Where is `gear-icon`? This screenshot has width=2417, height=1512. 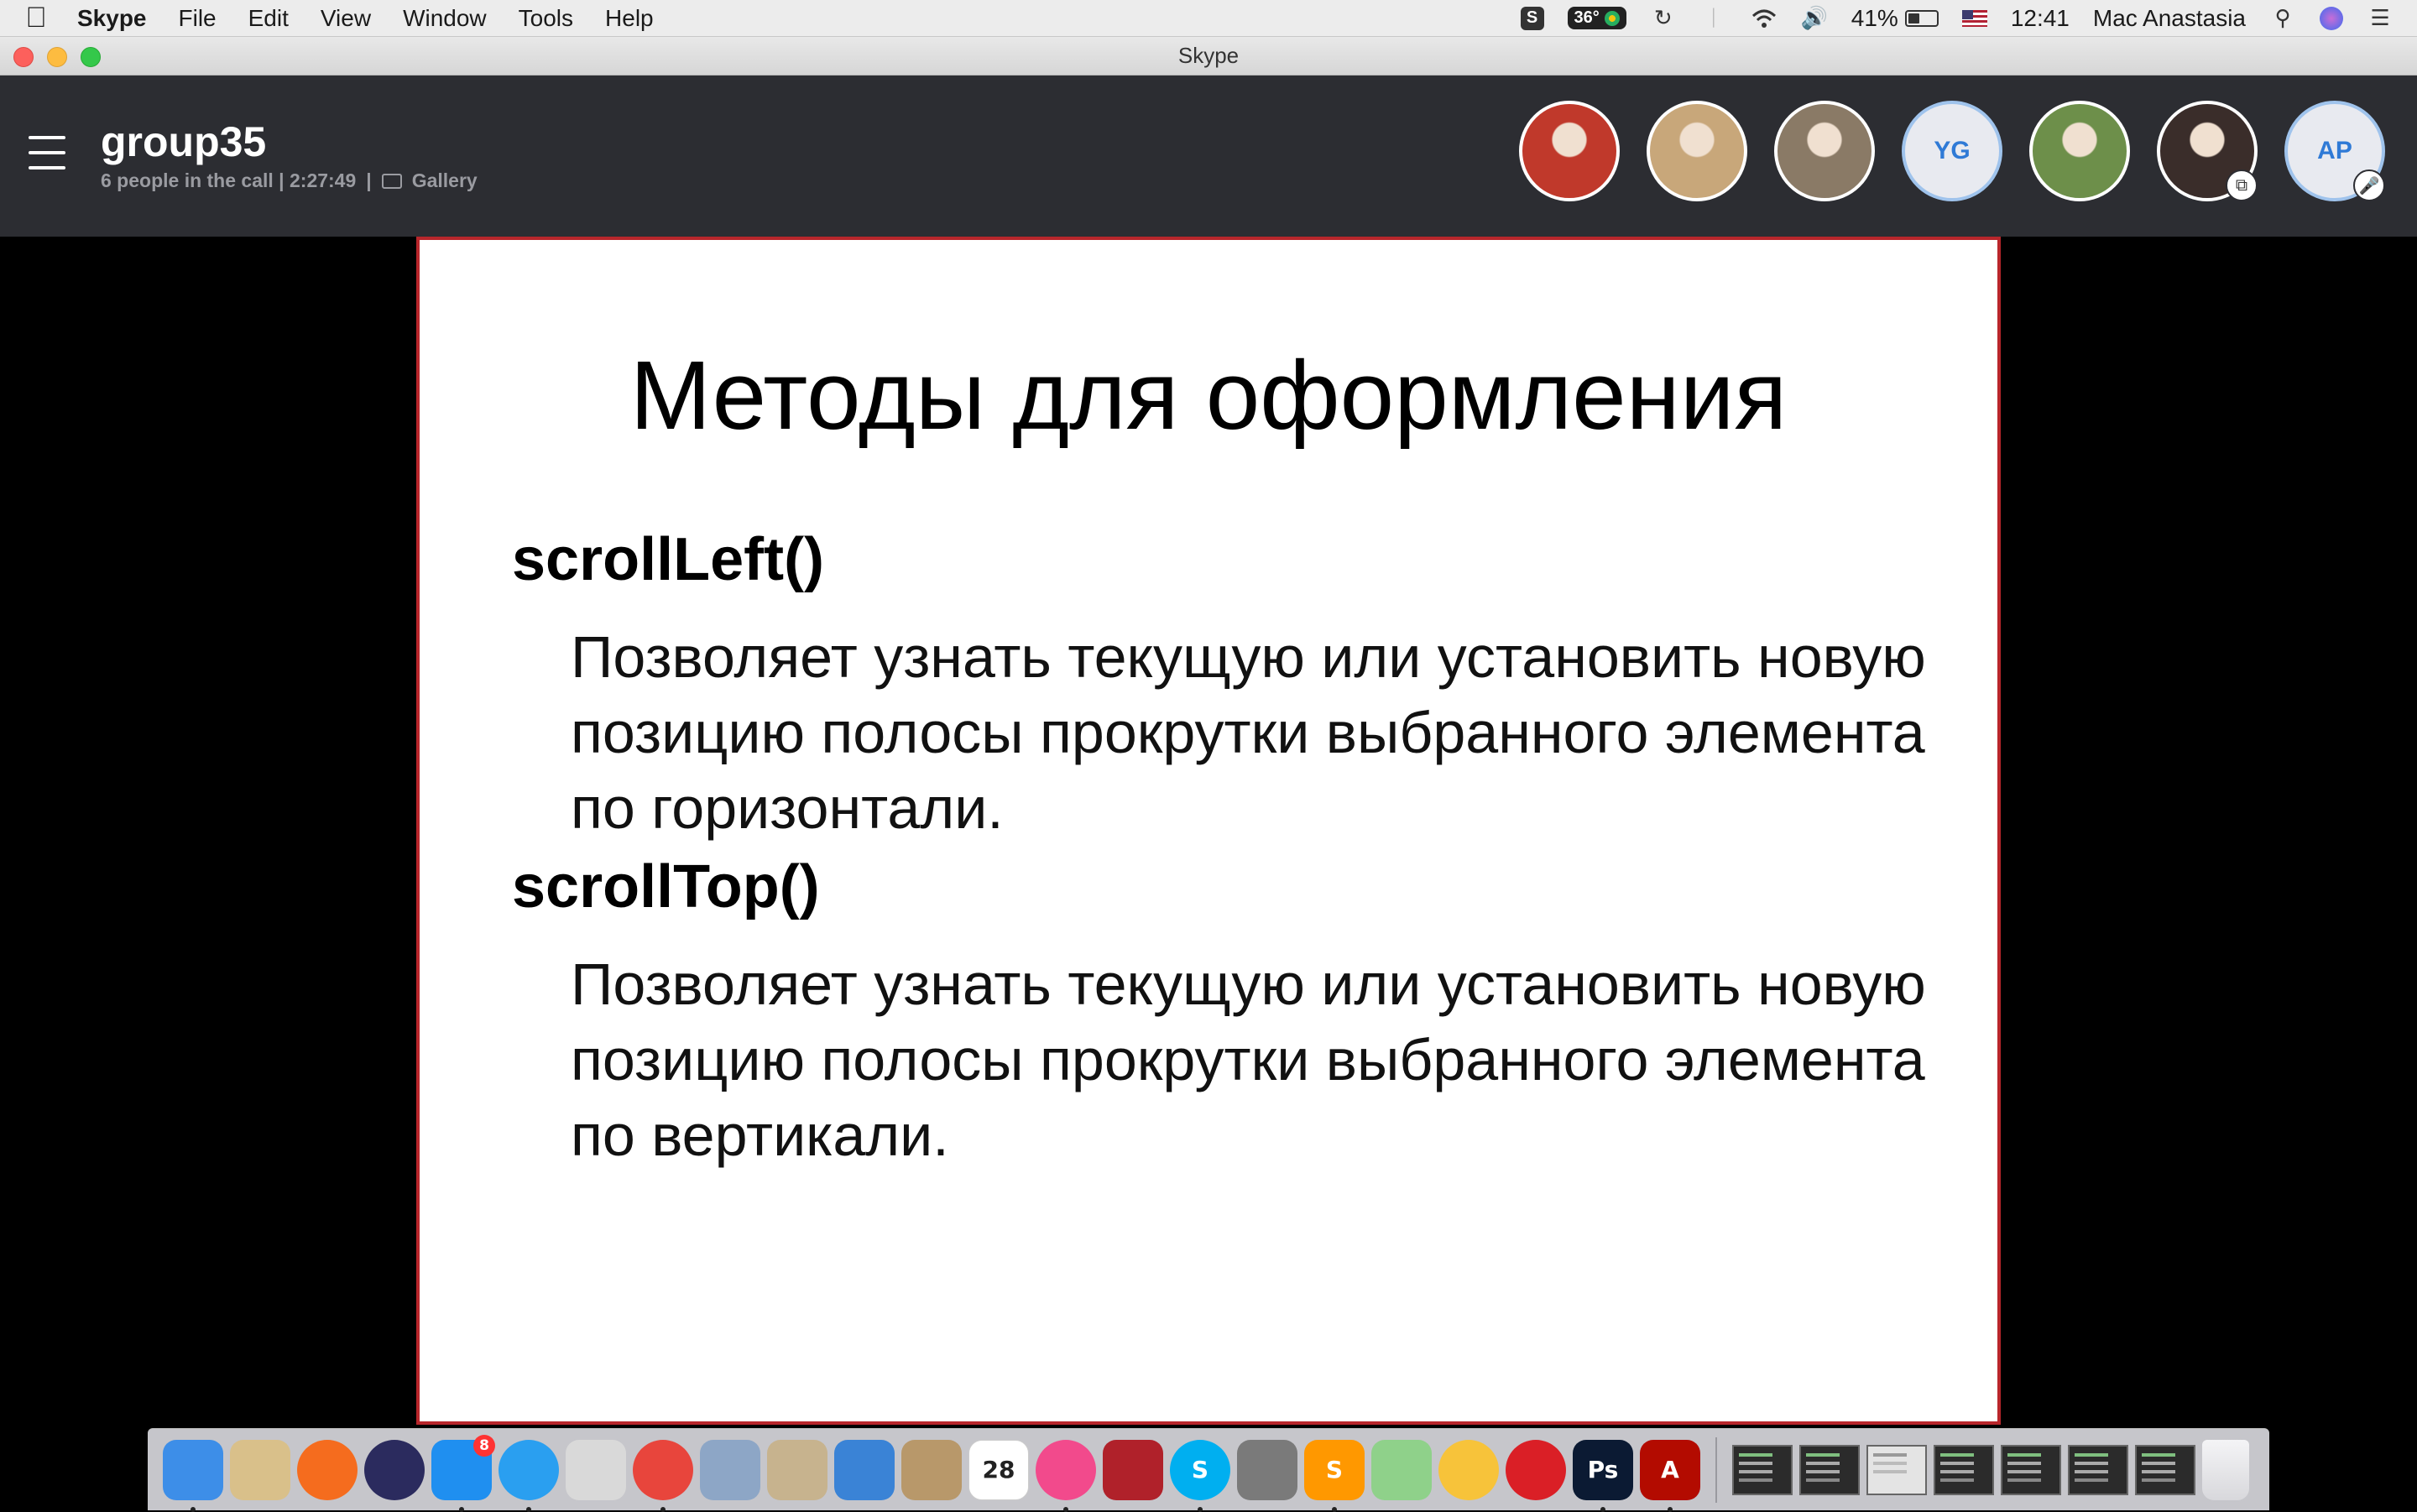
gear-icon is located at coordinates (1267, 1470).